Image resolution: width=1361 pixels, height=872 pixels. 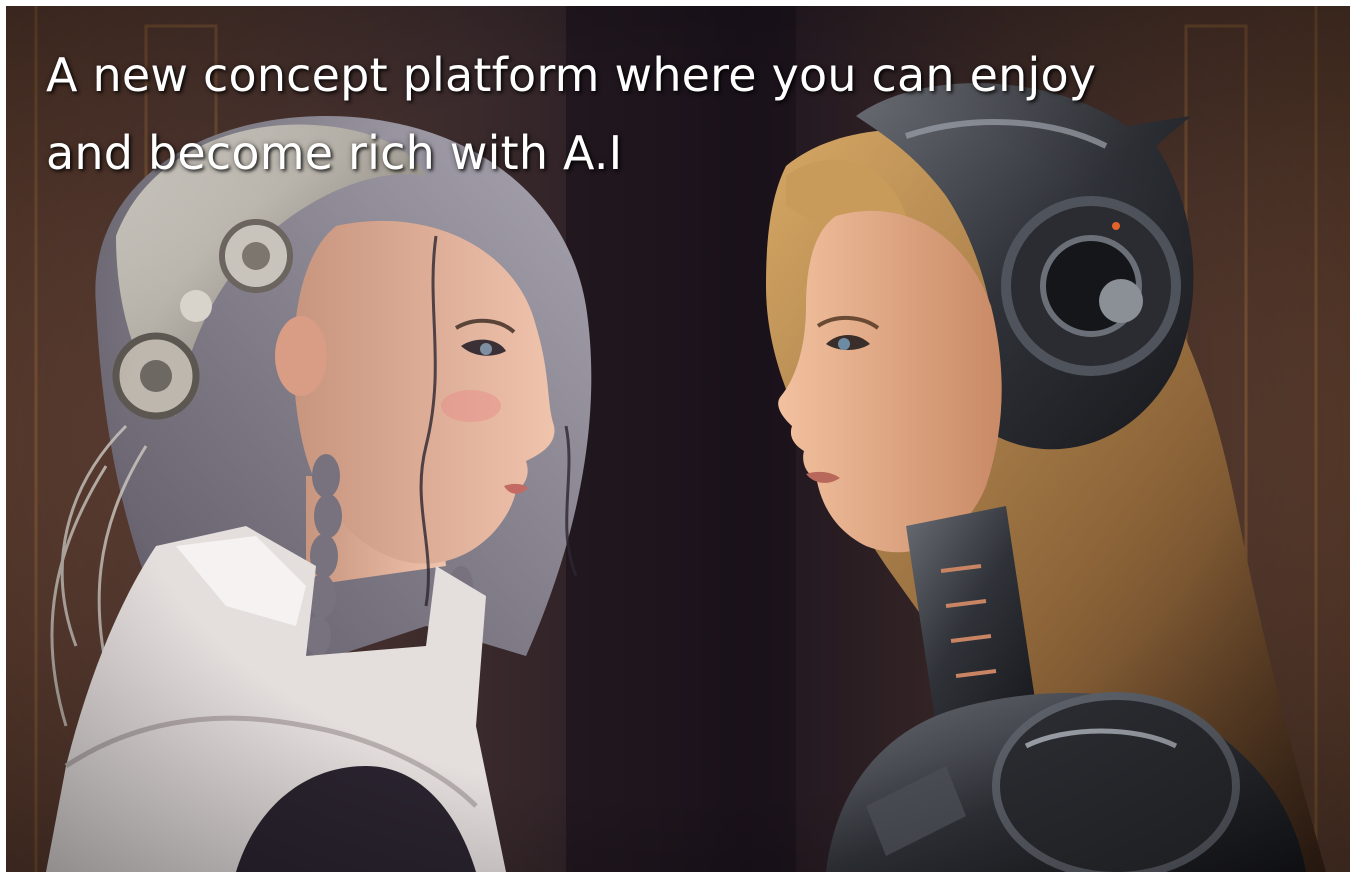 What do you see at coordinates (334, 153) in the screenshot?
I see `headline-line-2: and become rich with A.I` at bounding box center [334, 153].